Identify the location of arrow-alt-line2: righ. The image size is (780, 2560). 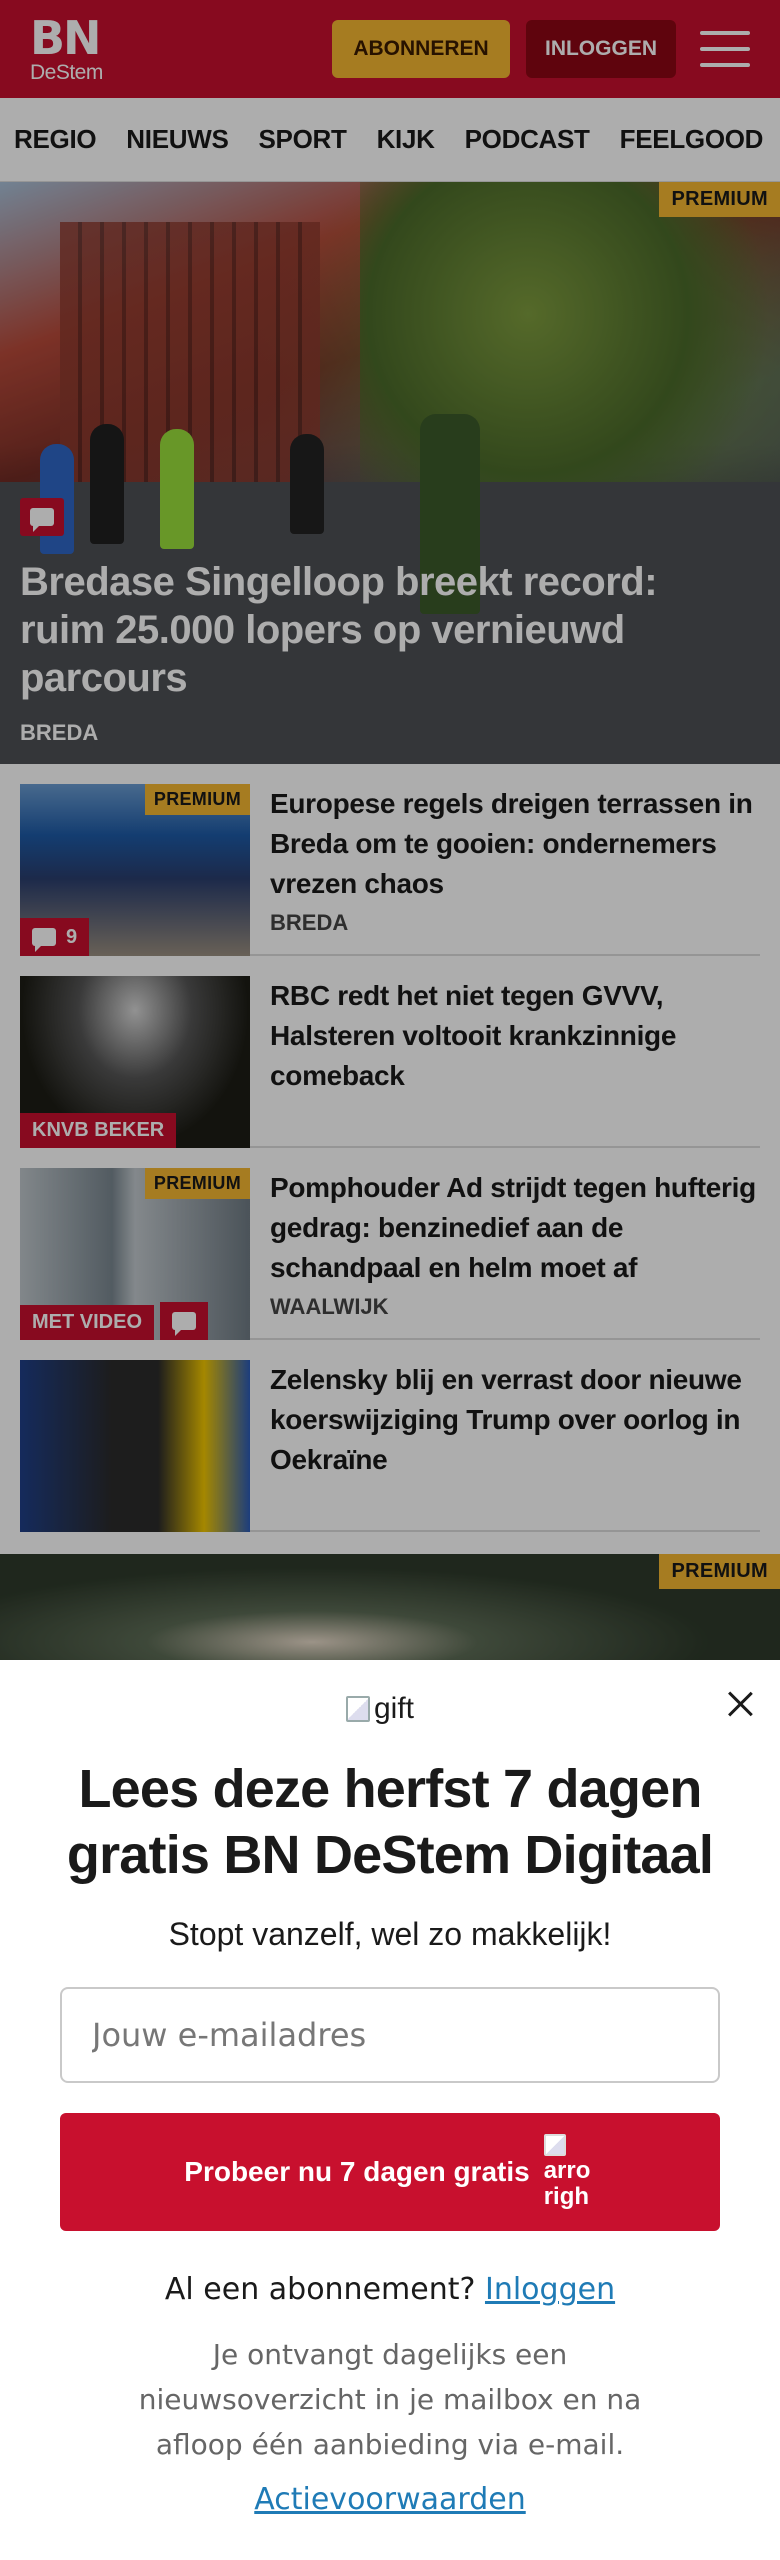
(566, 2196).